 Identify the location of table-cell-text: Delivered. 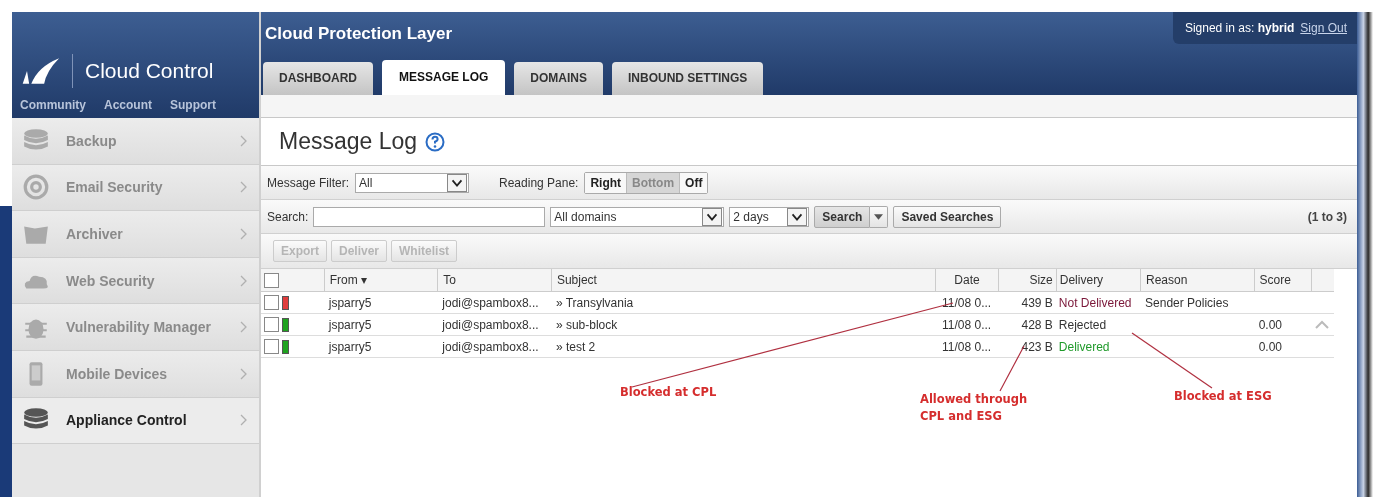
(1084, 347).